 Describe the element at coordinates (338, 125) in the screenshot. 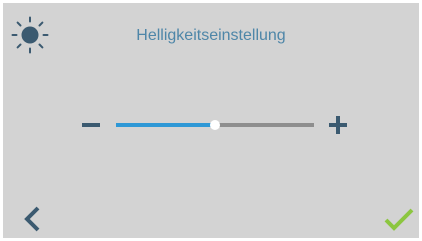

I see `increase-brightness-button` at that location.